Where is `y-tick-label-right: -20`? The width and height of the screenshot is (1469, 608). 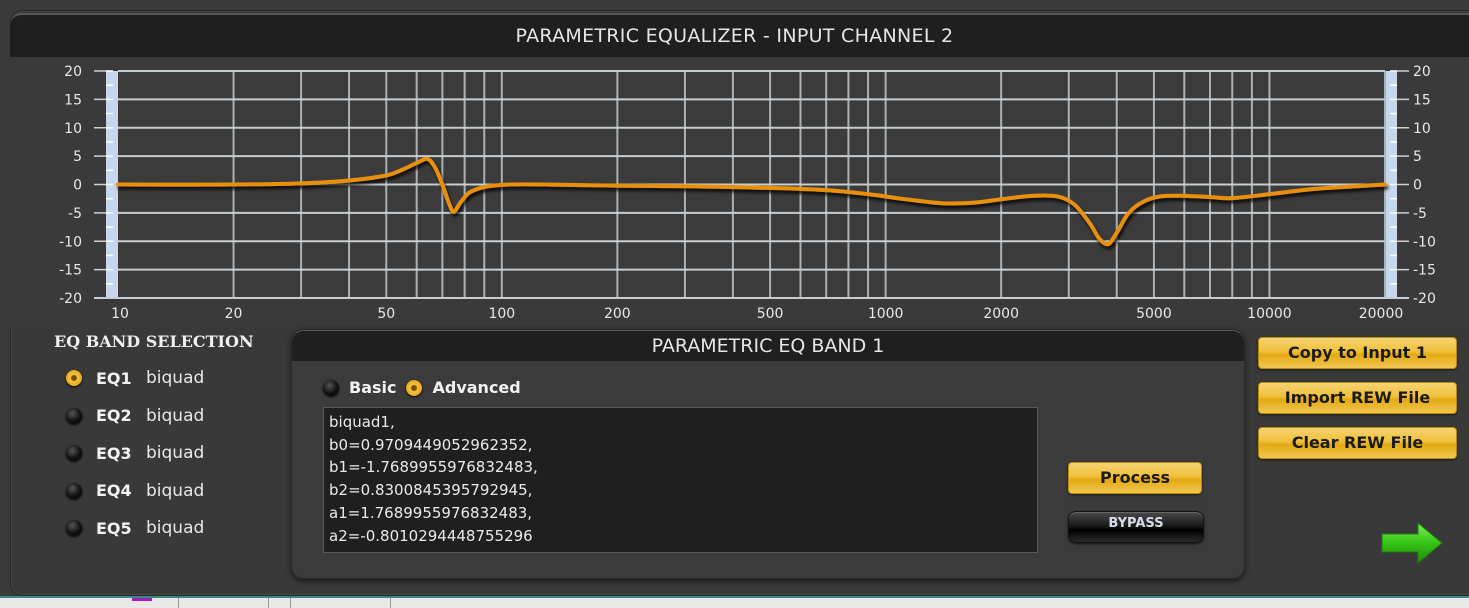
y-tick-label-right: -20 is located at coordinates (1424, 299).